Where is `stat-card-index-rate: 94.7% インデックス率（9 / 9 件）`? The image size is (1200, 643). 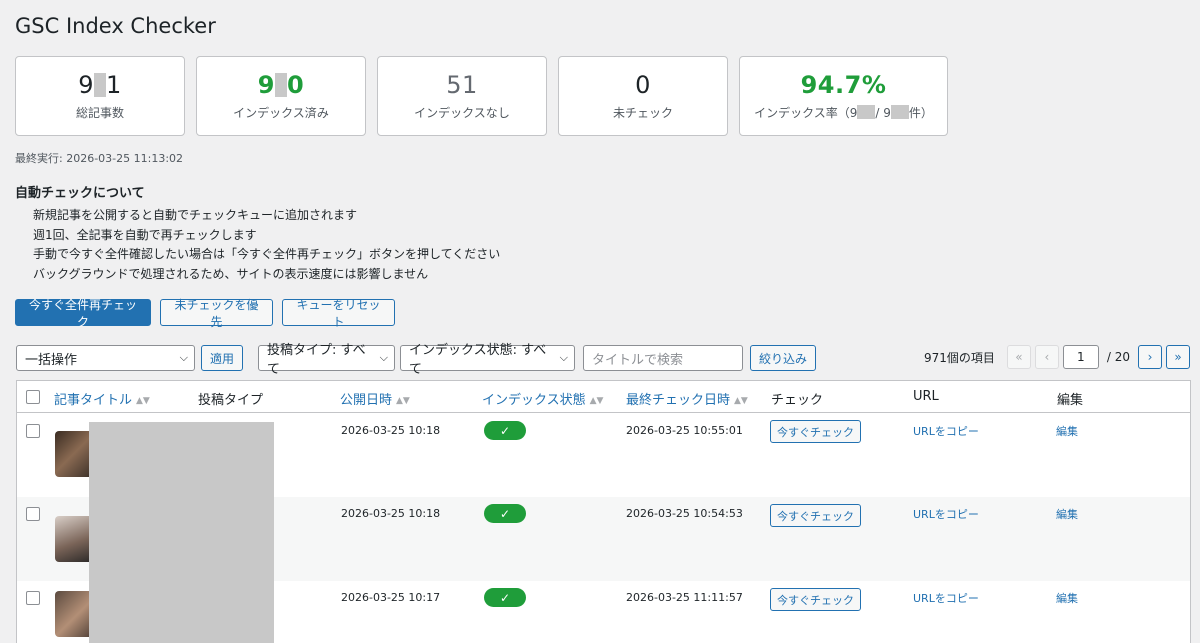
stat-card-index-rate: 94.7% インデックス率（9 / 9 件） is located at coordinates (843, 96).